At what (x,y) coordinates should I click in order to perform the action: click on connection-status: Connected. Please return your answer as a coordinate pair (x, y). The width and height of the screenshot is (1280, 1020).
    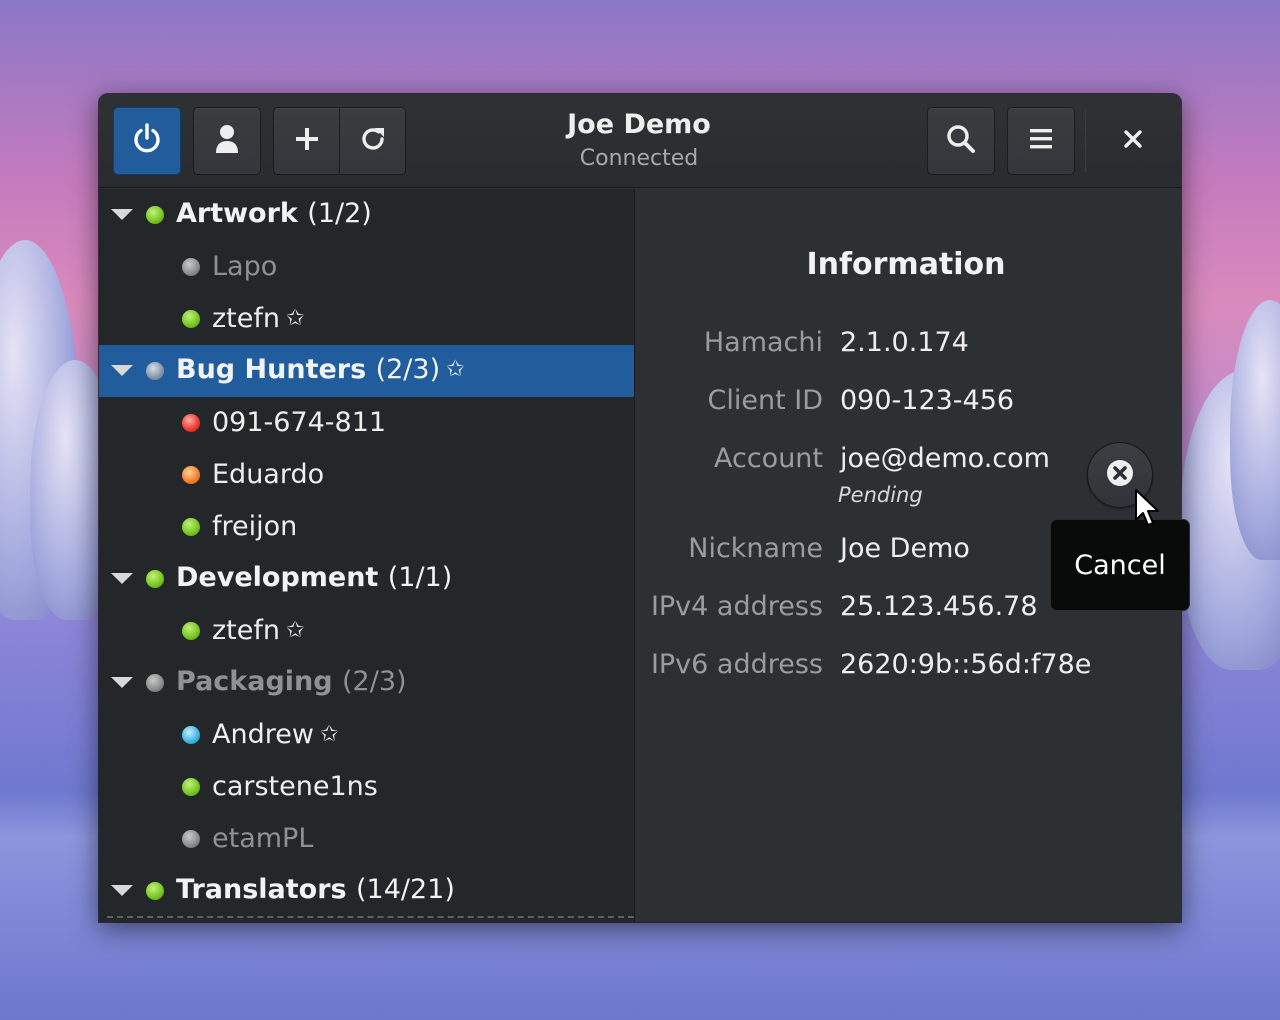
    Looking at the image, I should click on (639, 158).